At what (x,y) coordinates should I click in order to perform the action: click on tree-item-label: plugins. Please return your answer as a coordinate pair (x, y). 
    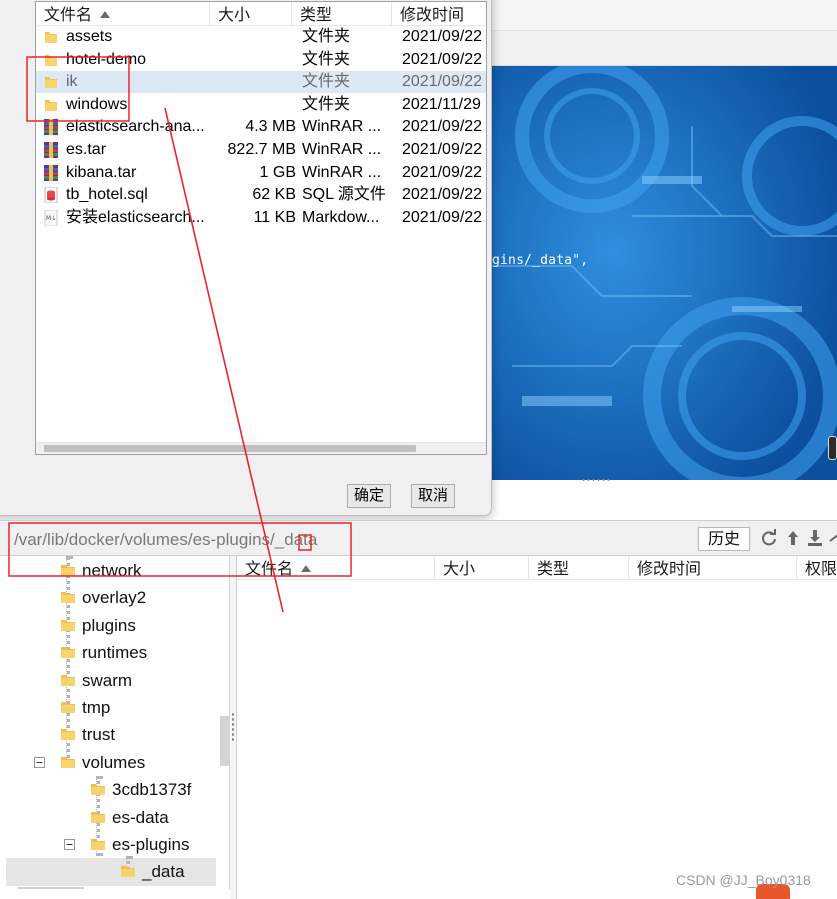
    Looking at the image, I should click on (109, 625).